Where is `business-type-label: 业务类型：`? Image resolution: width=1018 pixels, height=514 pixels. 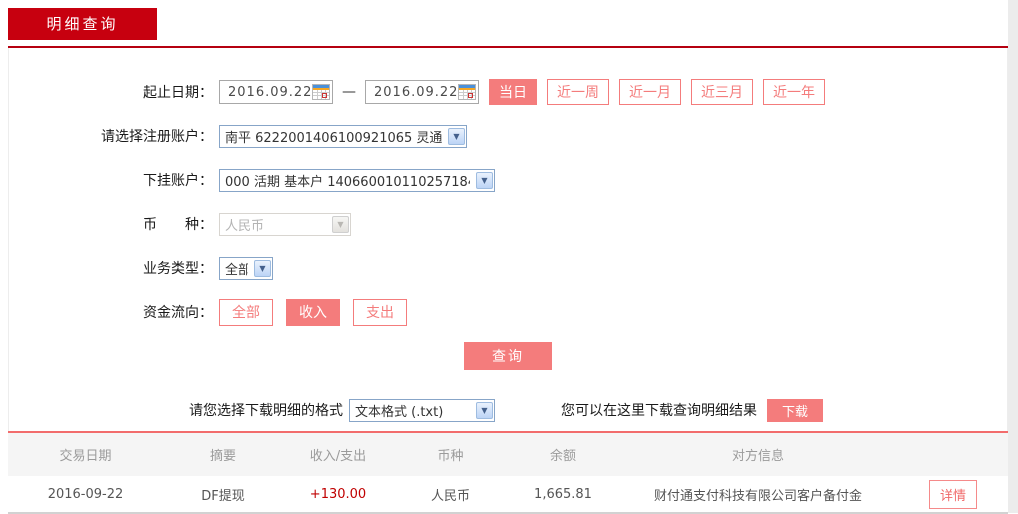
business-type-label: 业务类型： is located at coordinates (178, 269).